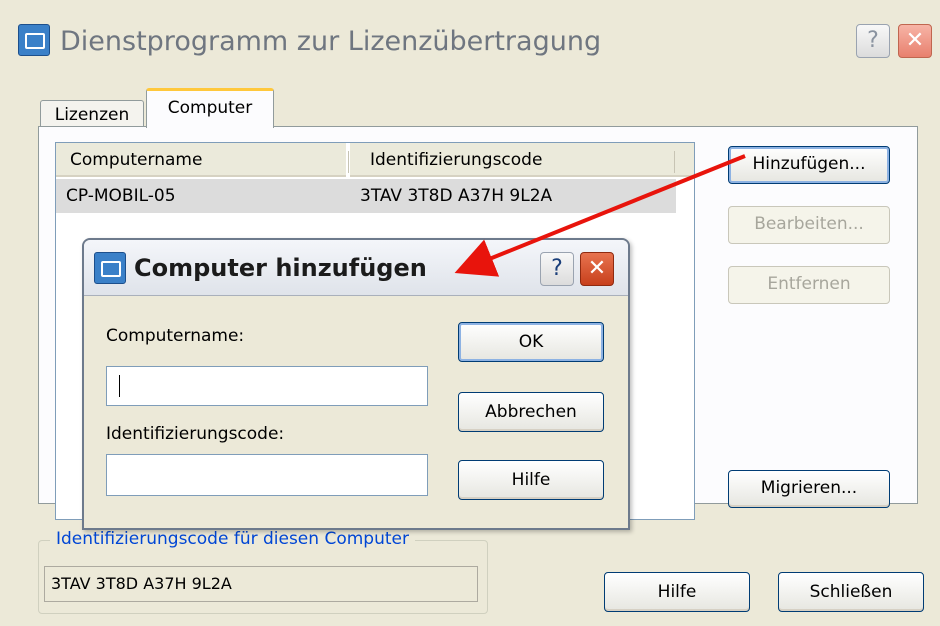 This screenshot has height=626, width=940. Describe the element at coordinates (531, 412) in the screenshot. I see `cancel-button: Abbrechen` at that location.